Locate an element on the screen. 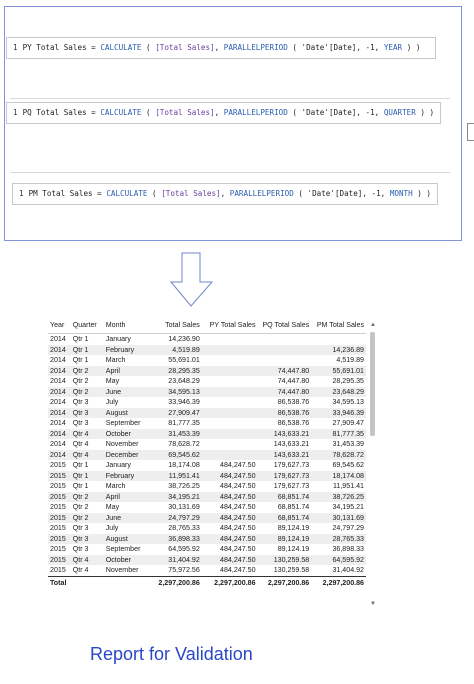 Image resolution: width=474 pixels, height=684 pixels. column-header: Total Sales is located at coordinates (175, 326).